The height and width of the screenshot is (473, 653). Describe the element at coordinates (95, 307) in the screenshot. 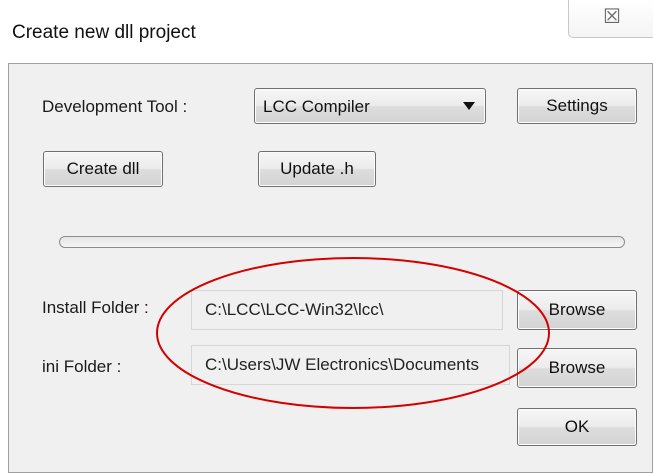

I see `install-folder-label: Install Folder :` at that location.